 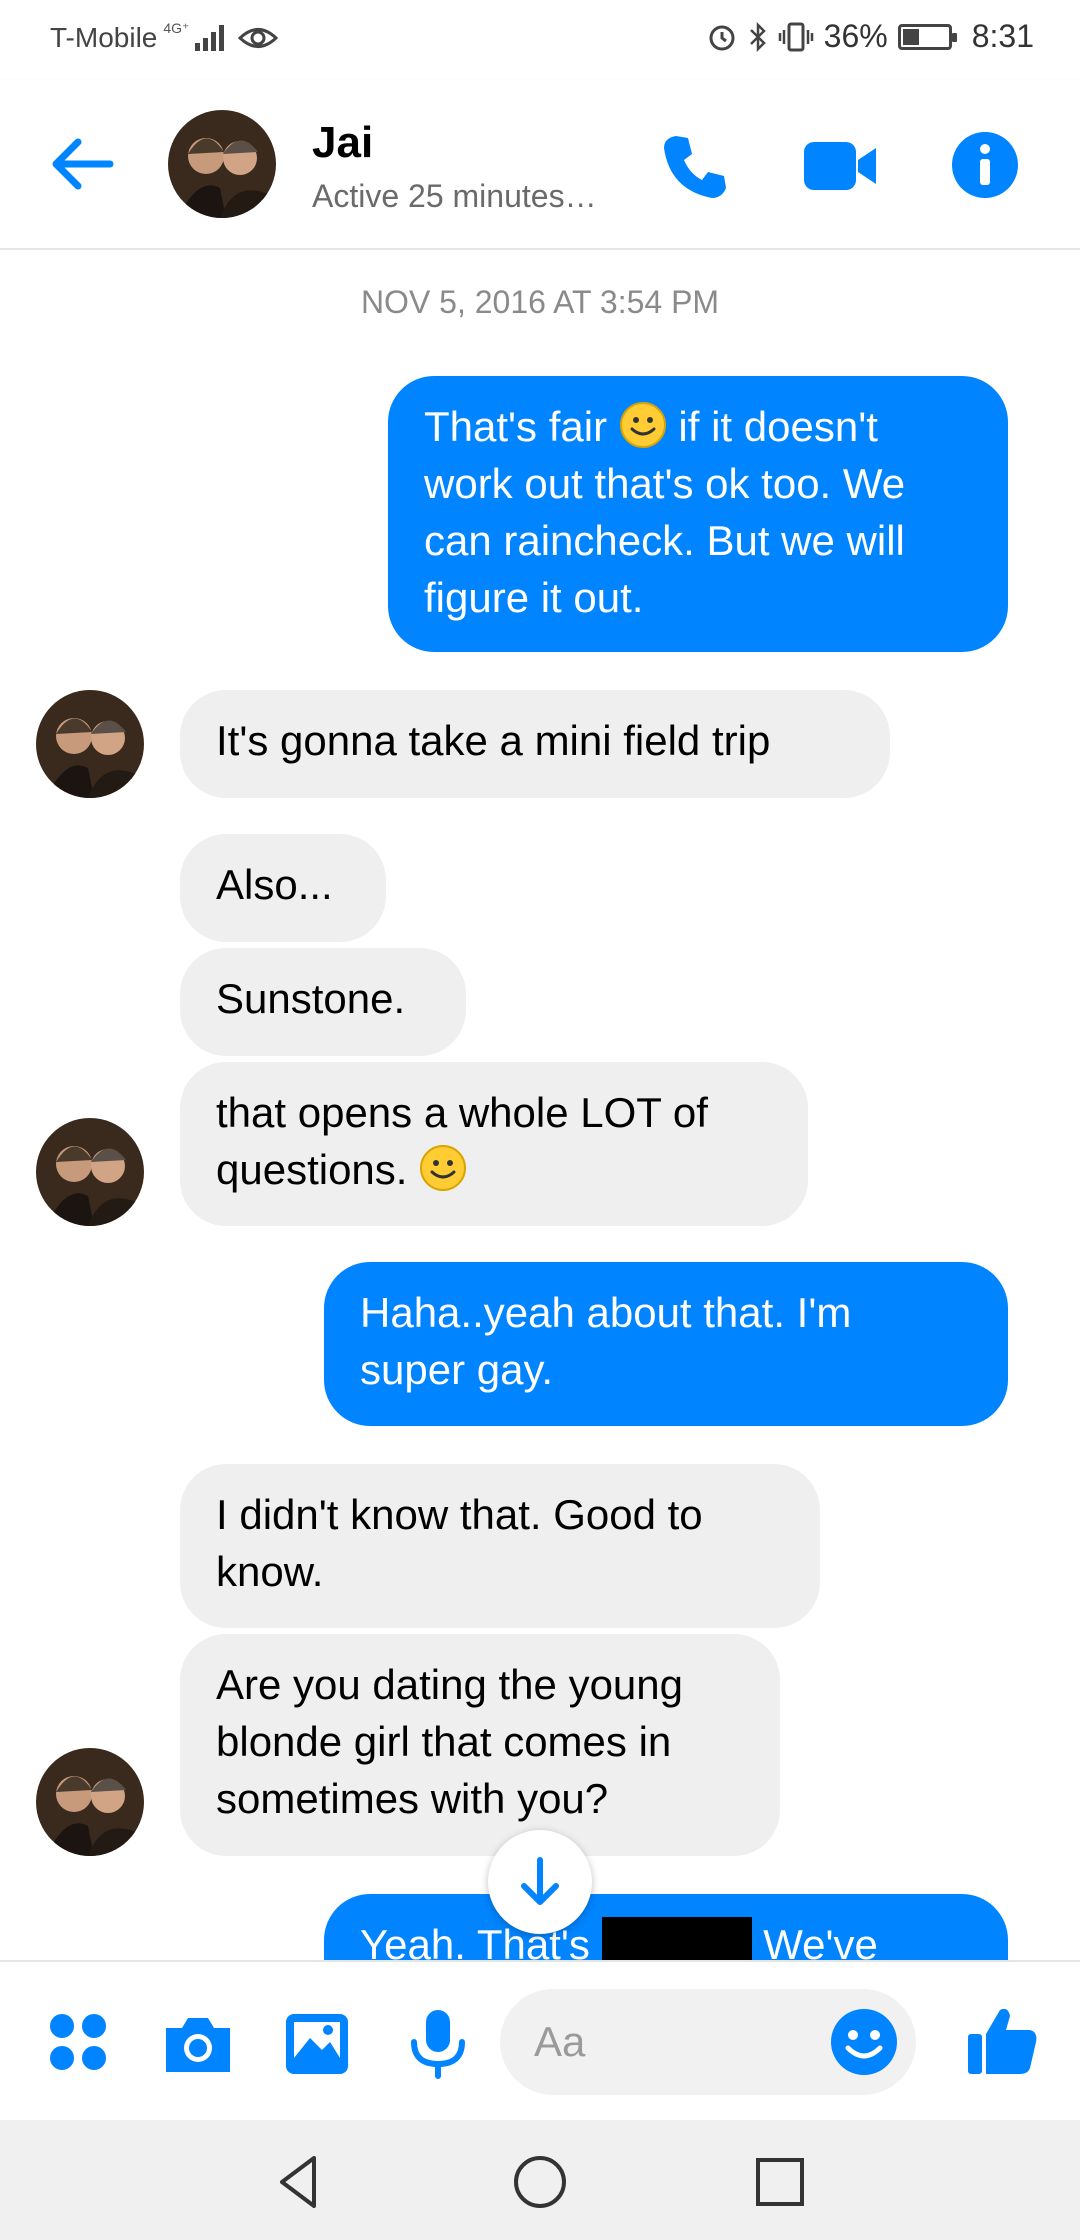 I want to click on incoming-message: Sunstone., so click(x=323, y=1002).